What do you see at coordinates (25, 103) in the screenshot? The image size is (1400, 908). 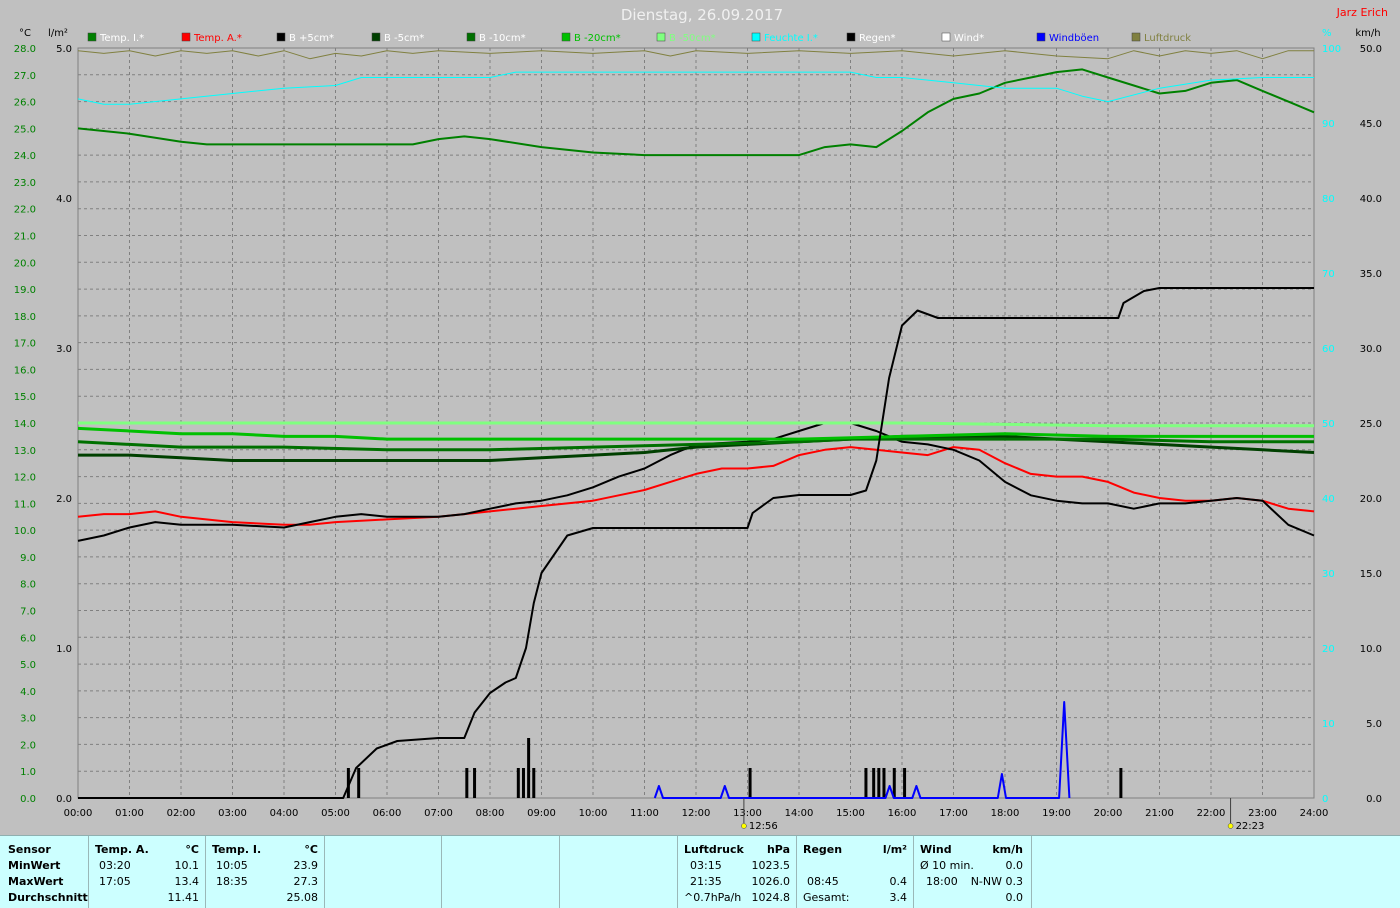 I see `temp-tick-label: 26.0` at bounding box center [25, 103].